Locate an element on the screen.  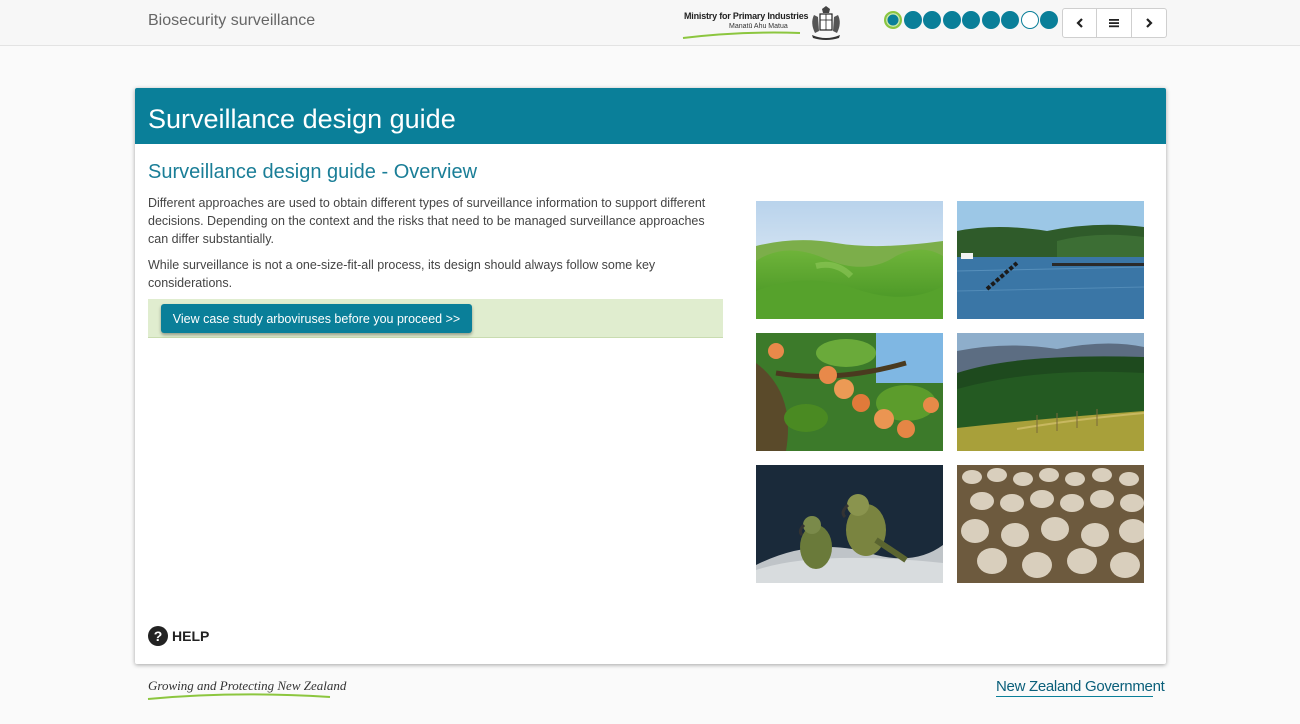
app-title: Biosecurity surveillance is located at coordinates (232, 20).